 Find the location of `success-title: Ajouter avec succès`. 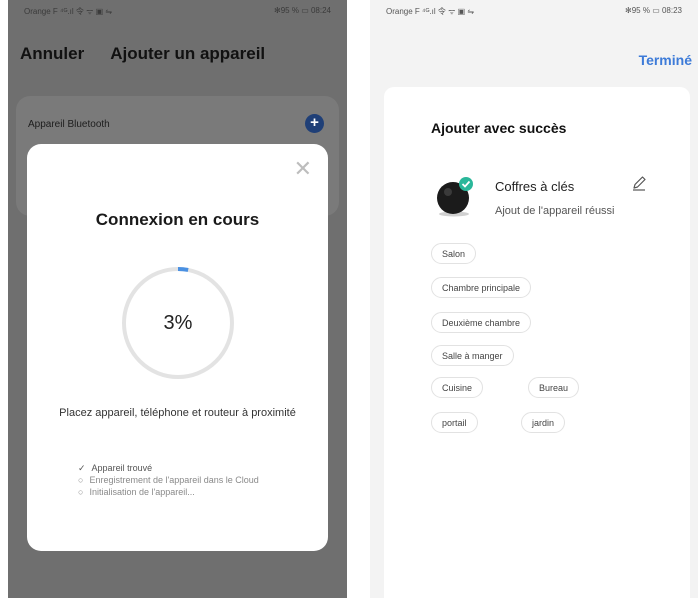

success-title: Ajouter avec succès is located at coordinates (499, 128).